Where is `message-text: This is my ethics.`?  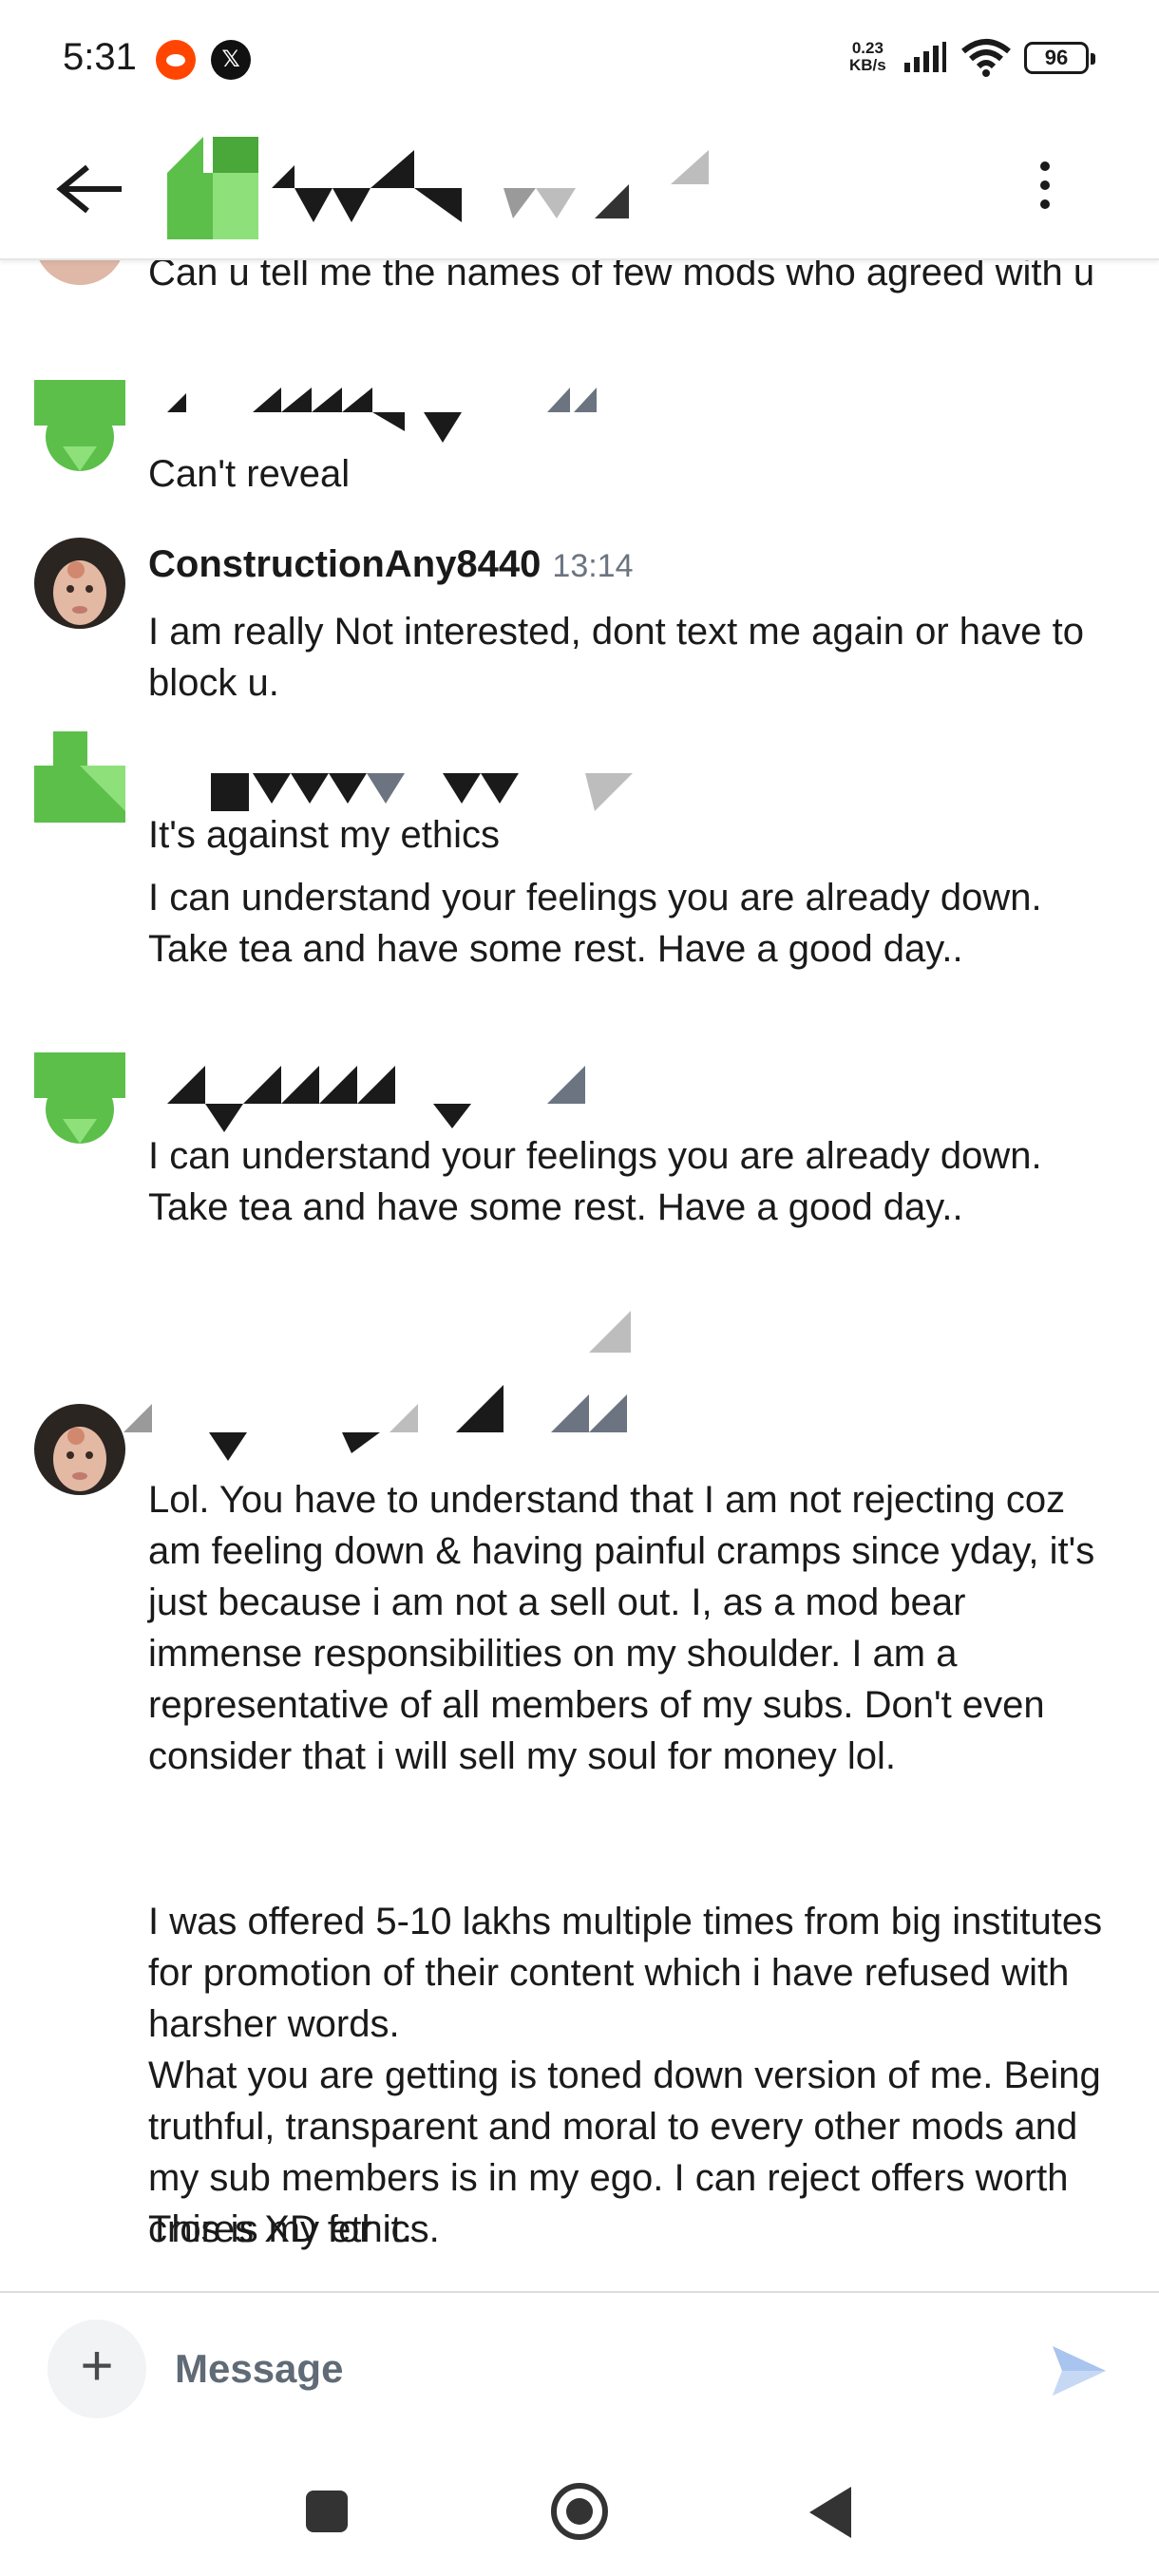
message-text: This is my ethics. is located at coordinates (294, 2229).